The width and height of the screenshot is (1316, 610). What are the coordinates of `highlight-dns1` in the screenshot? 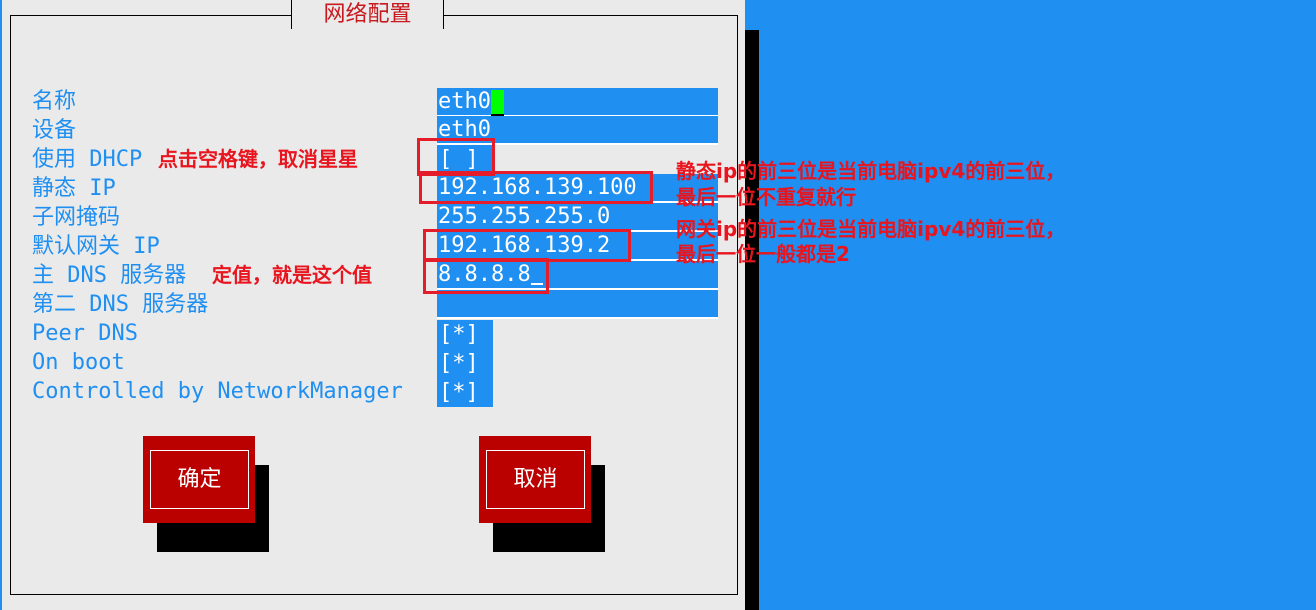 It's located at (486, 276).